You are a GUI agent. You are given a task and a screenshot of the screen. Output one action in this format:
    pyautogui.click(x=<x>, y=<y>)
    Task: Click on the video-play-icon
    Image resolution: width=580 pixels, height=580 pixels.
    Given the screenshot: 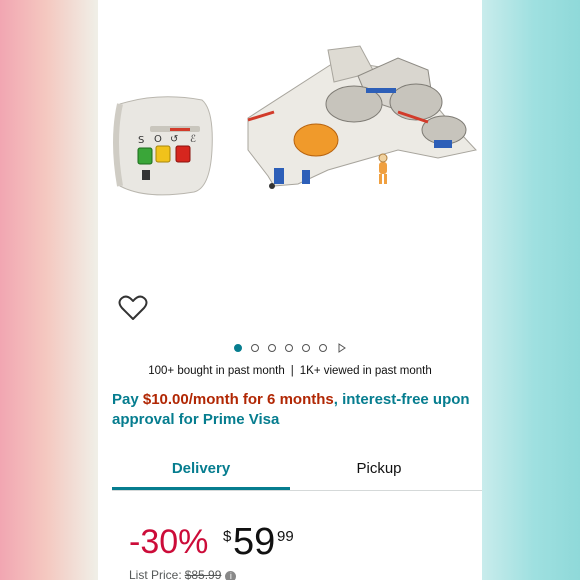 What is the action you would take?
    pyautogui.click(x=342, y=348)
    